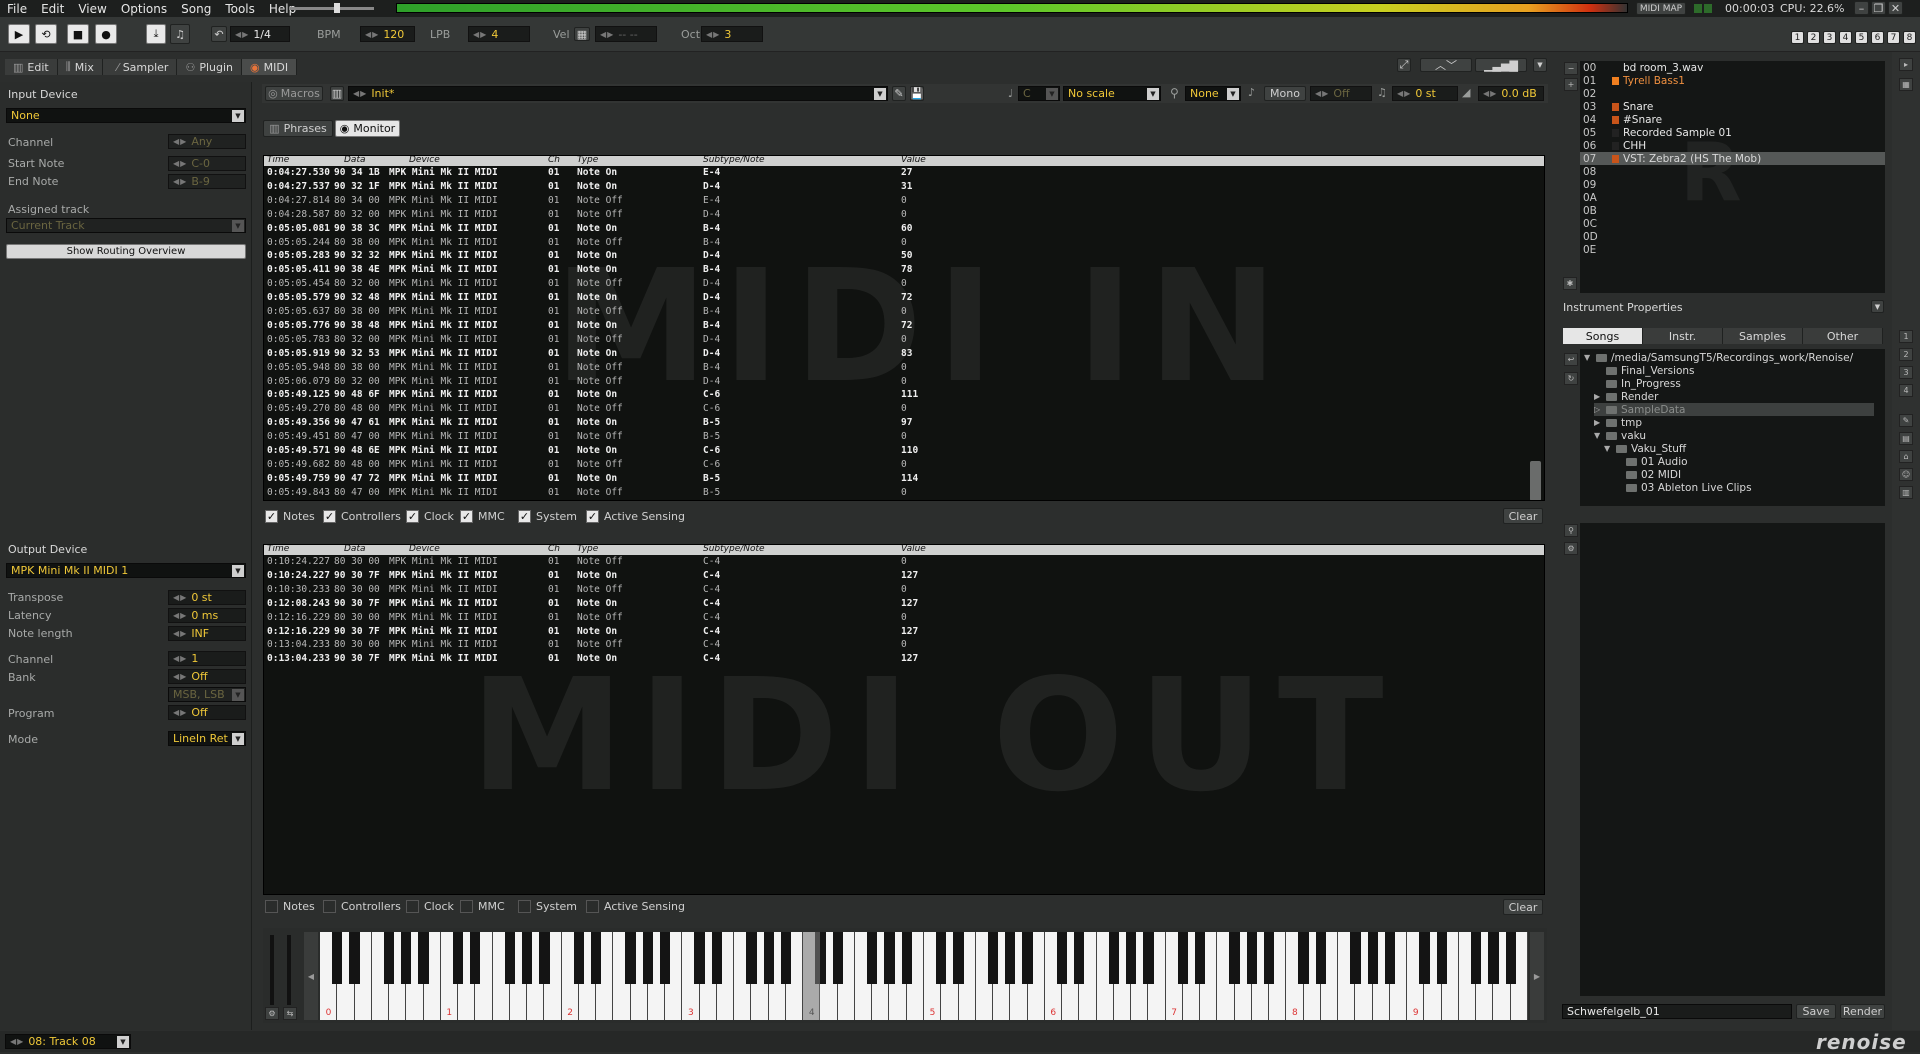 This screenshot has height=1054, width=1920. Describe the element at coordinates (207, 615) in the screenshot. I see `latency-field: ◀▶ 0 ms` at that location.